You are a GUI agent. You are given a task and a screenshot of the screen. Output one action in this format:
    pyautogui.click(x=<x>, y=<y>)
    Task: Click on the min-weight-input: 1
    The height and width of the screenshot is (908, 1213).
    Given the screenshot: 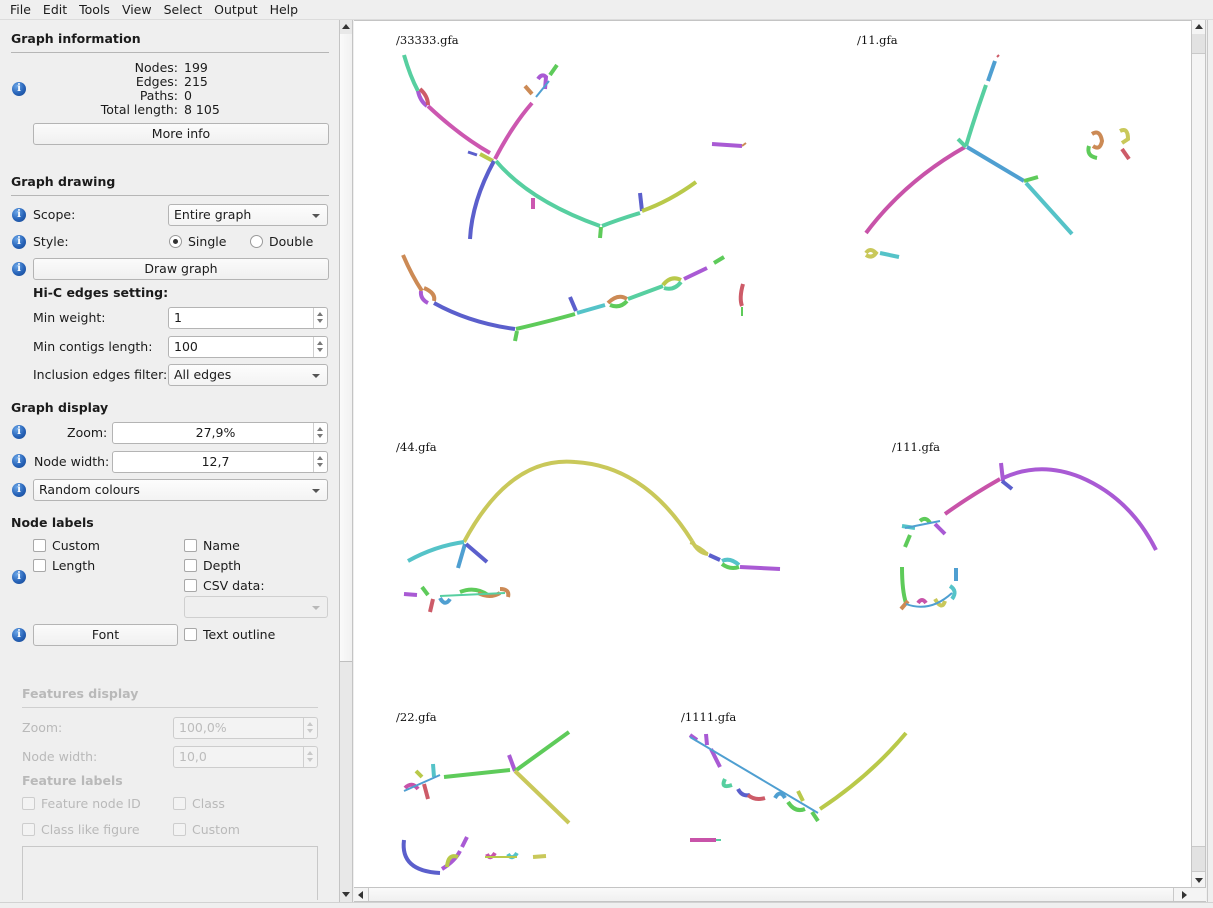 What is the action you would take?
    pyautogui.click(x=248, y=318)
    